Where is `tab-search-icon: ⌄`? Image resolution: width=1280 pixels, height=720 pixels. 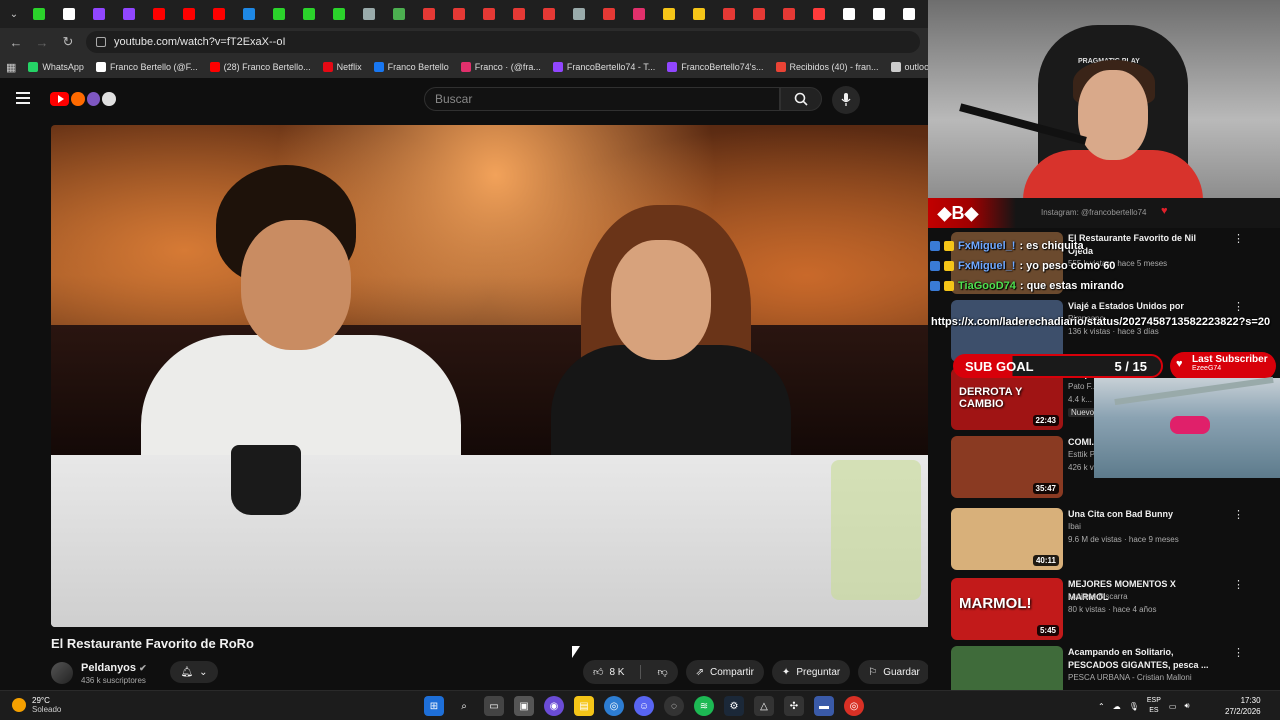 tab-search-icon: ⌄ is located at coordinates (14, 14).